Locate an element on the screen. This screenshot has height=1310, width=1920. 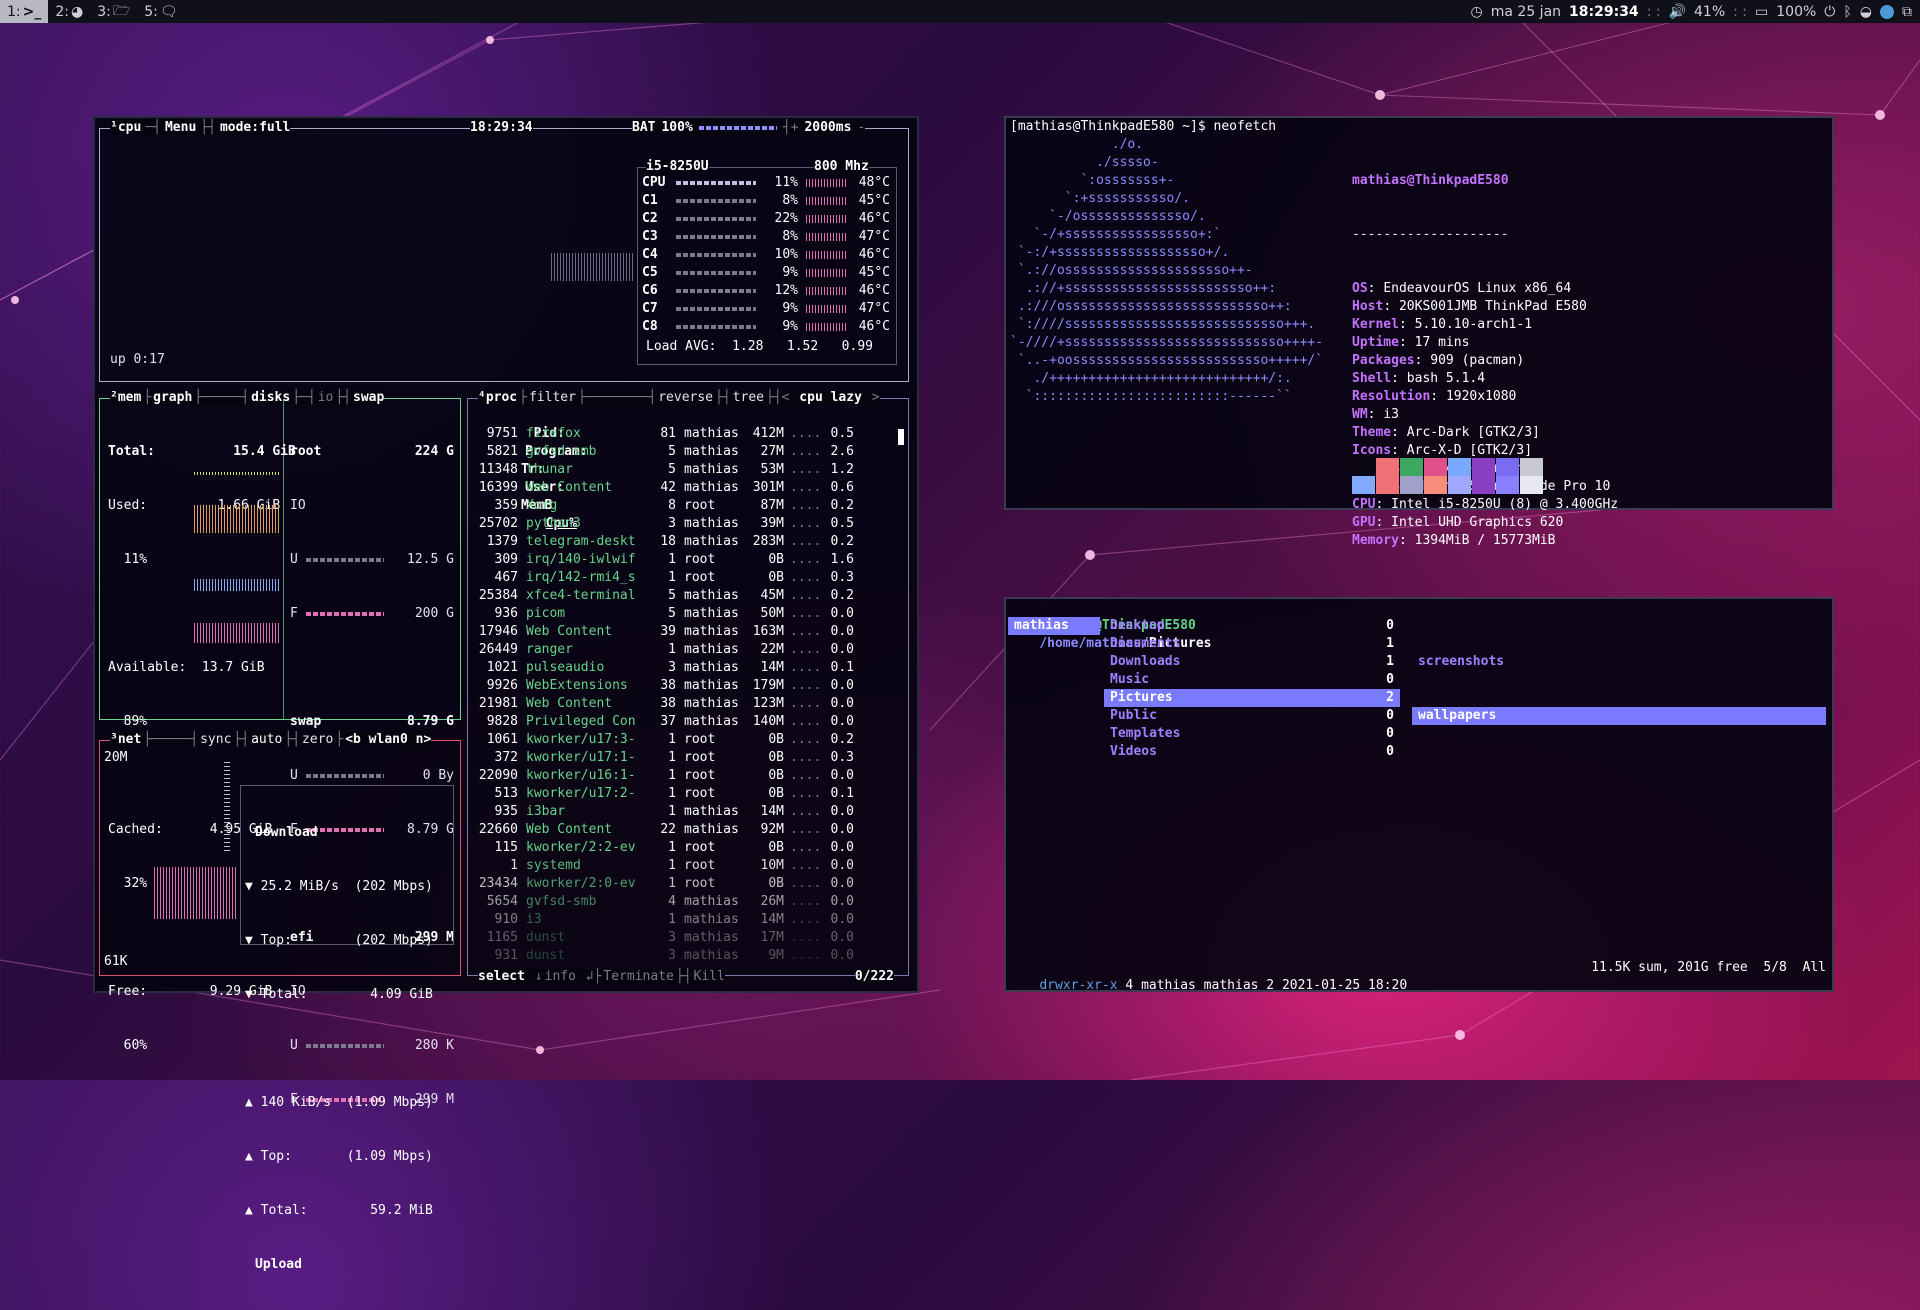
ranger-dir-item: Videos 0 is located at coordinates (1252, 752).